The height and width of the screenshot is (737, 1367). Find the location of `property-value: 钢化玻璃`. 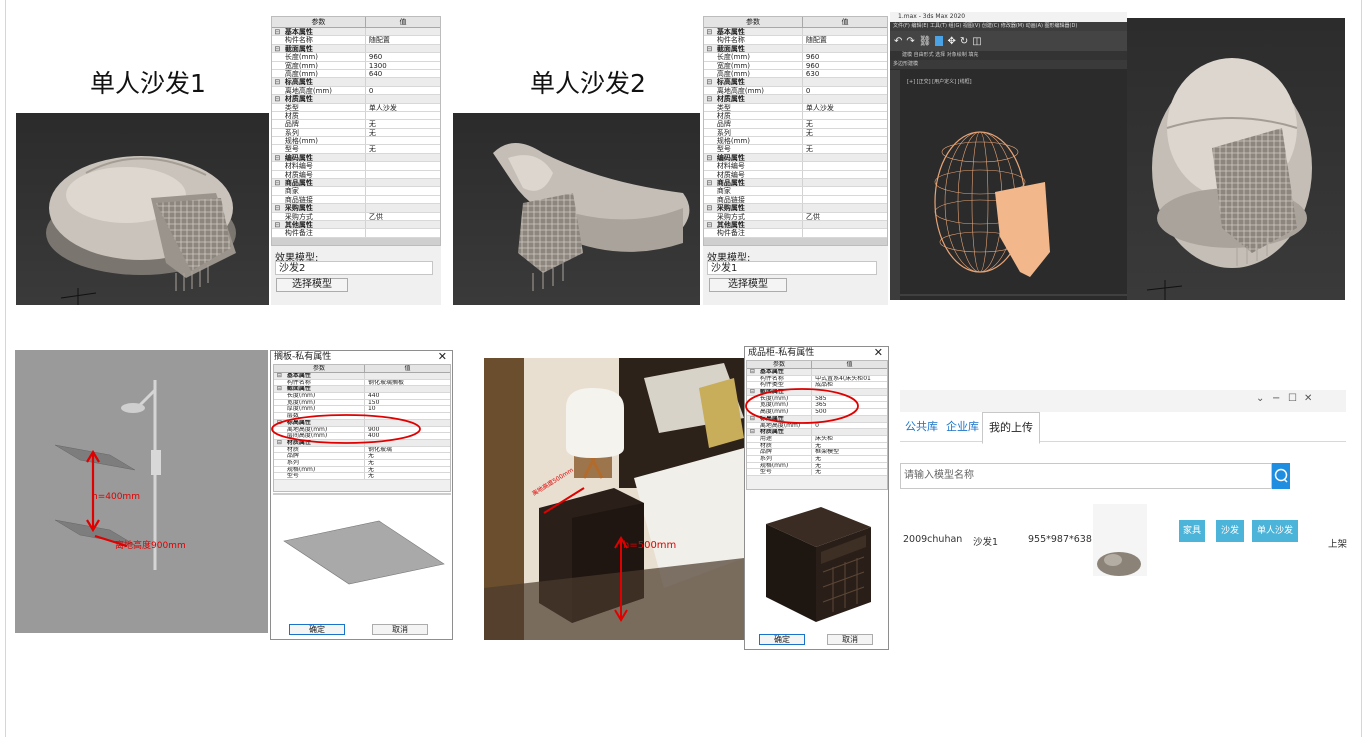

property-value: 钢化玻璃 is located at coordinates (407, 450).